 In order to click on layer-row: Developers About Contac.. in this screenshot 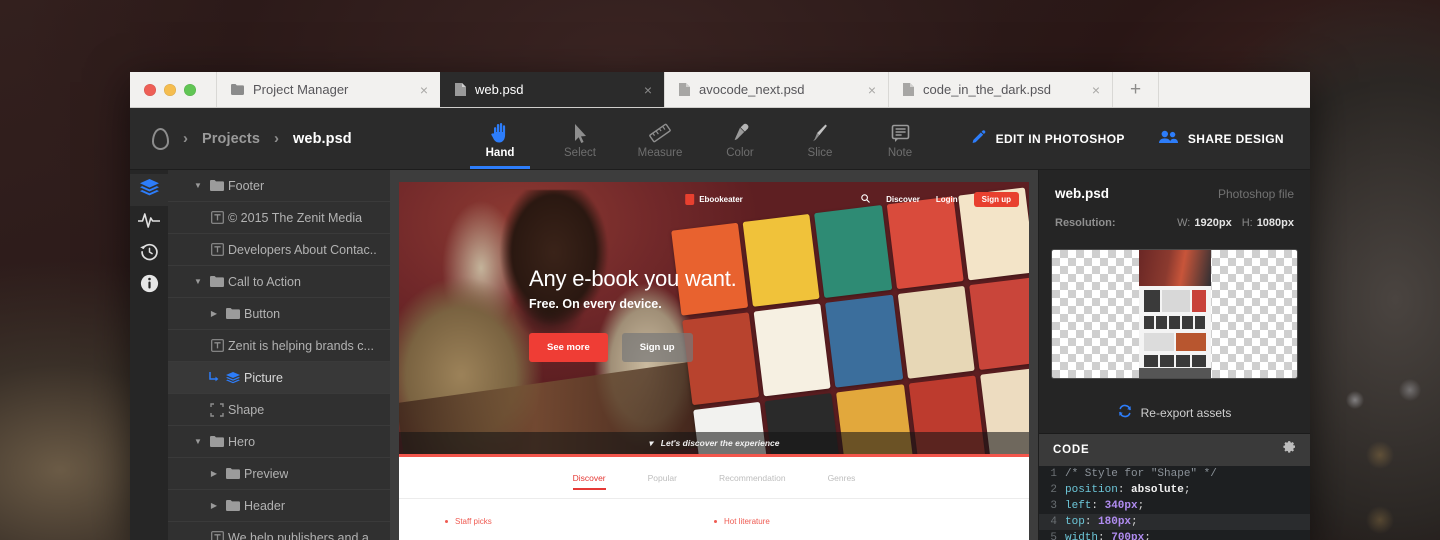, I will do `click(279, 250)`.